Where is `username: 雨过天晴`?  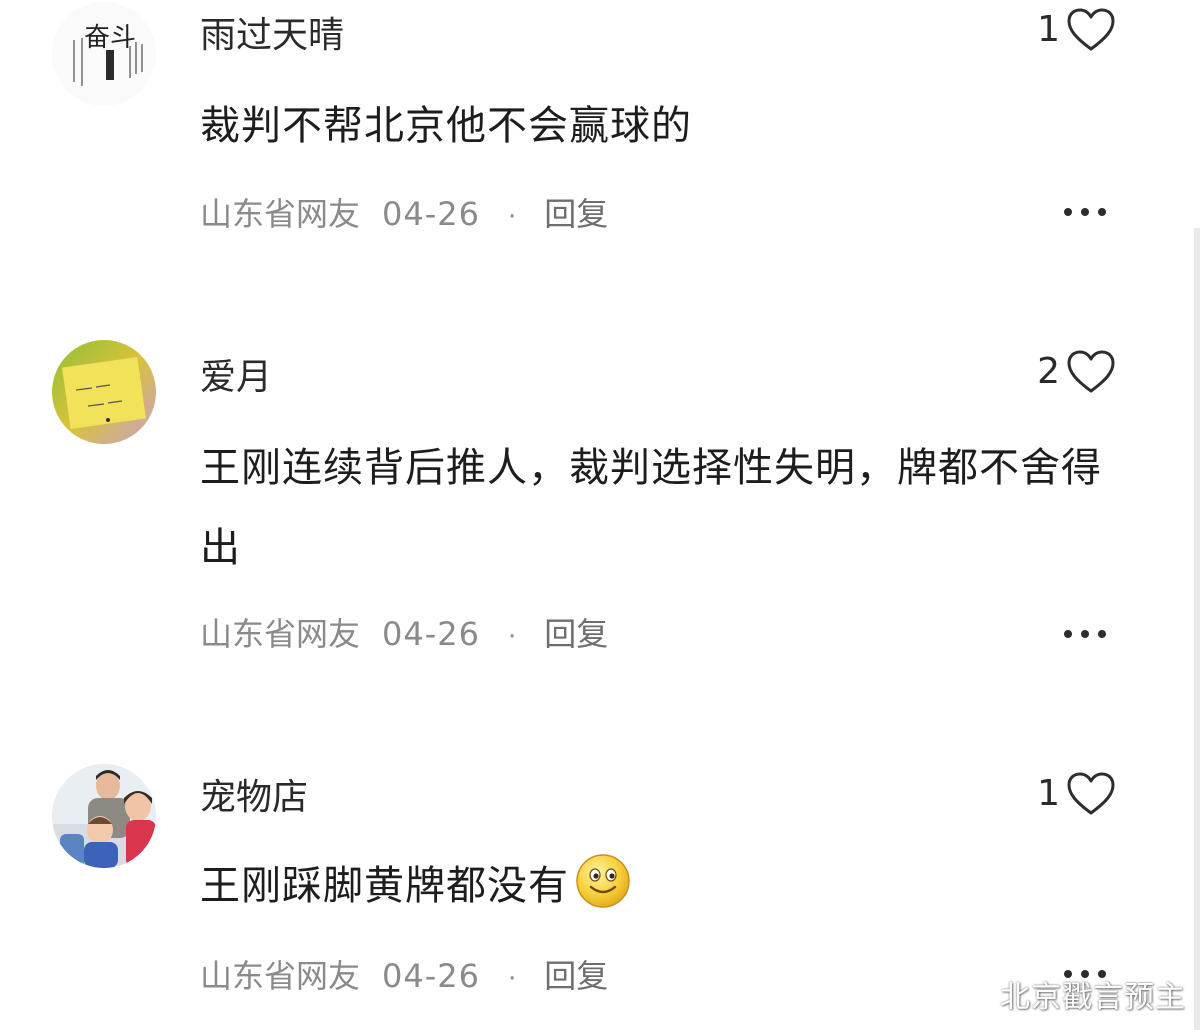
username: 雨过天晴 is located at coordinates (272, 36).